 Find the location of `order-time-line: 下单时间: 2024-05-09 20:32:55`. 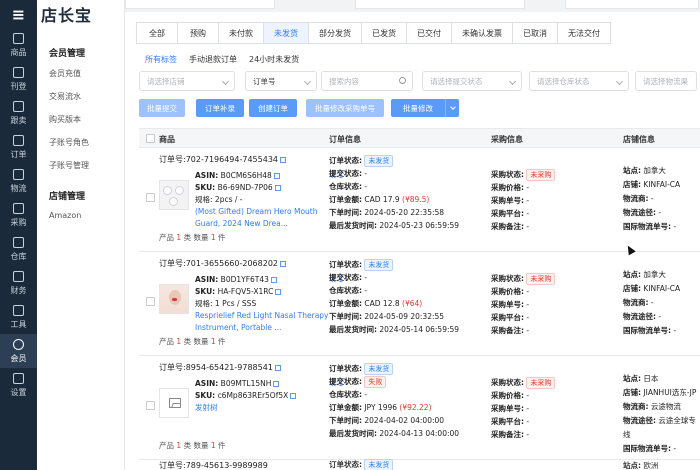

order-time-line: 下单时间: 2024-05-09 20:32:55 is located at coordinates (409, 316).